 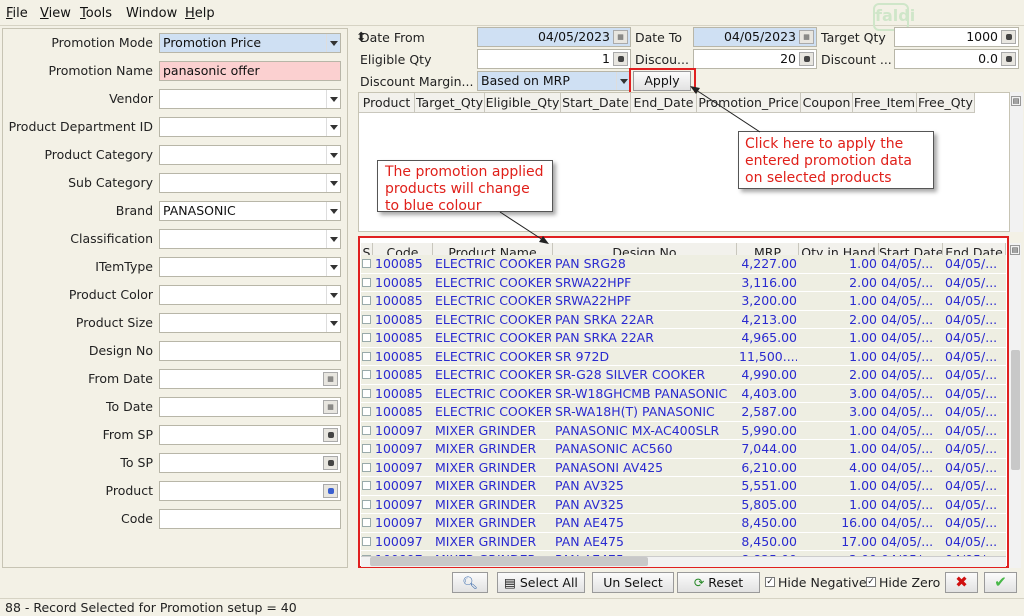 What do you see at coordinates (509, 561) in the screenshot?
I see `horizontal-scroll-thumb` at bounding box center [509, 561].